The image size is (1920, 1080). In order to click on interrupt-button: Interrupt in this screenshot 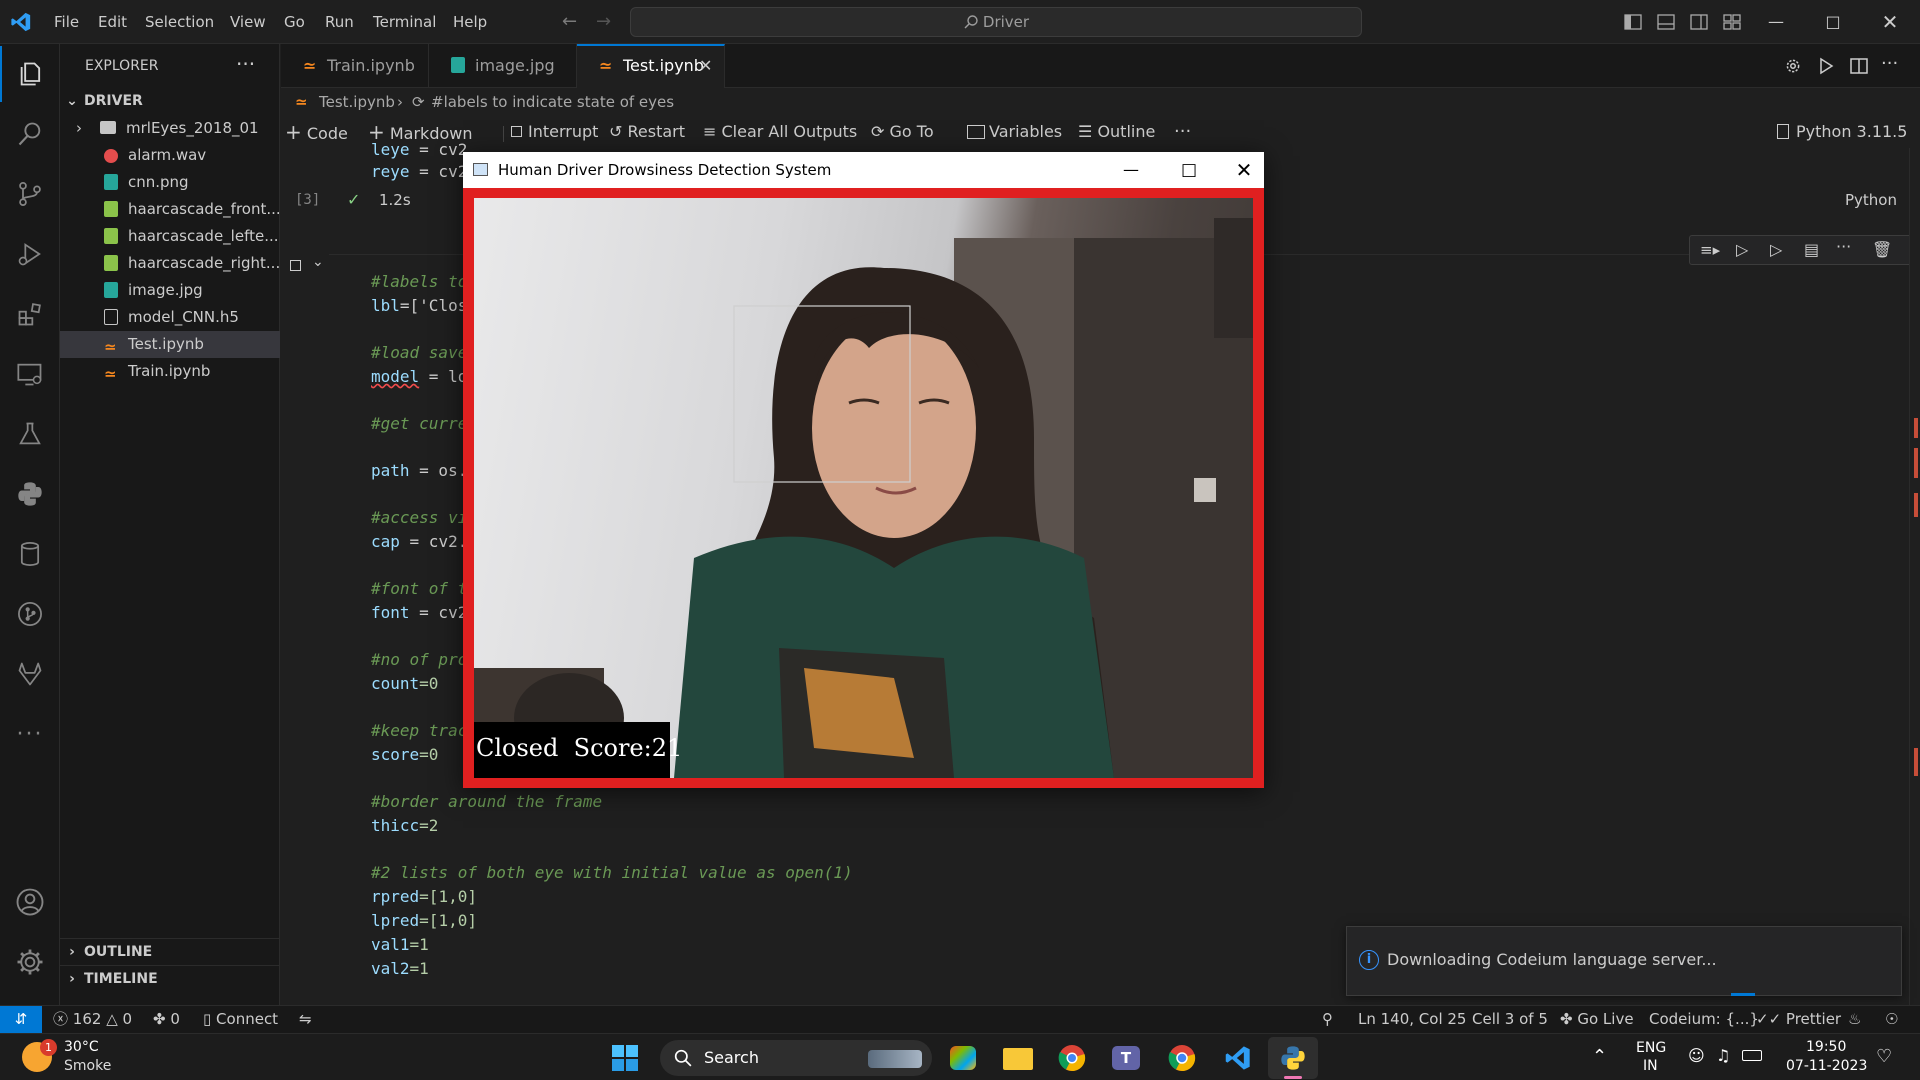, I will do `click(550, 132)`.